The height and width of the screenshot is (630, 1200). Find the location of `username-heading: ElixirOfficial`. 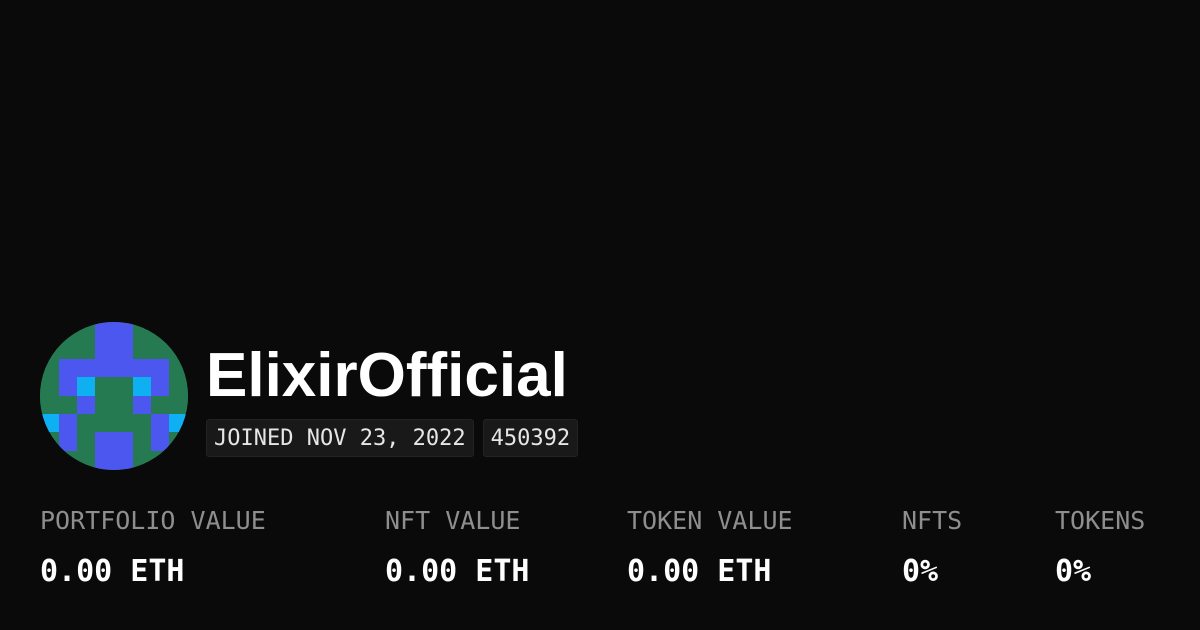

username-heading: ElixirOfficial is located at coordinates (387, 375).